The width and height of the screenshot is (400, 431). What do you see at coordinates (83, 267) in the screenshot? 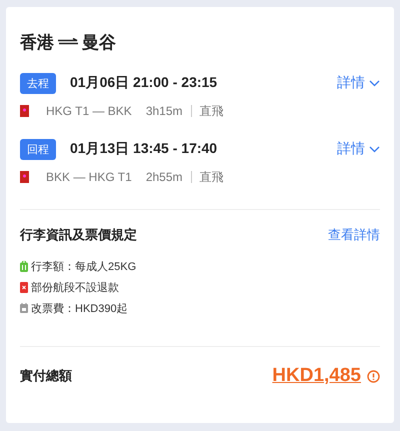
I see `rule-text: 行李額：每成人25KG` at bounding box center [83, 267].